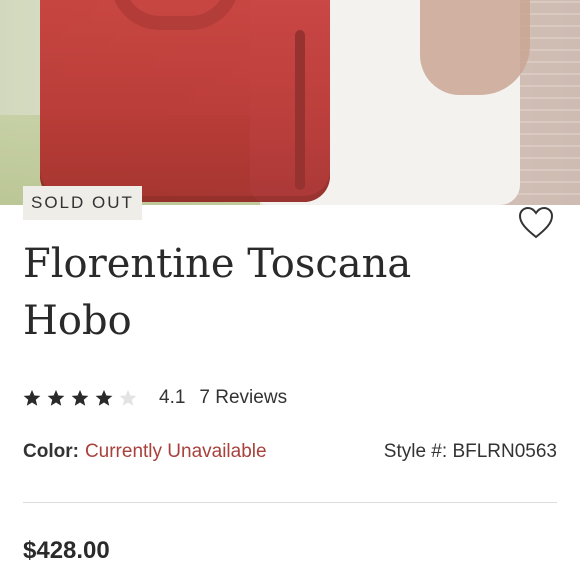 Image resolution: width=580 pixels, height=580 pixels. I want to click on rating-stars, so click(80, 398).